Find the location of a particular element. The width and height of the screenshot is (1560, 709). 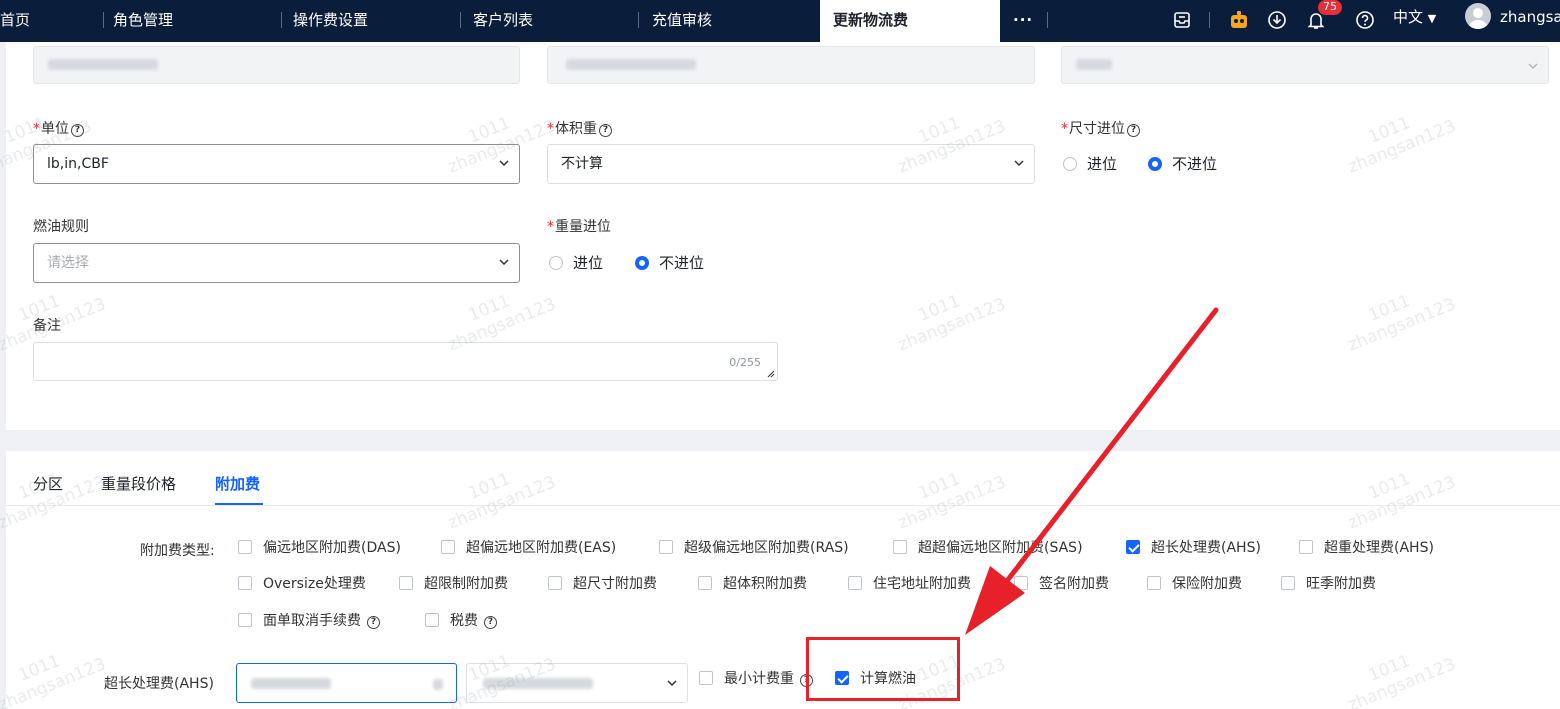

surcharge-type-label: 附加费类型: is located at coordinates (177, 551).